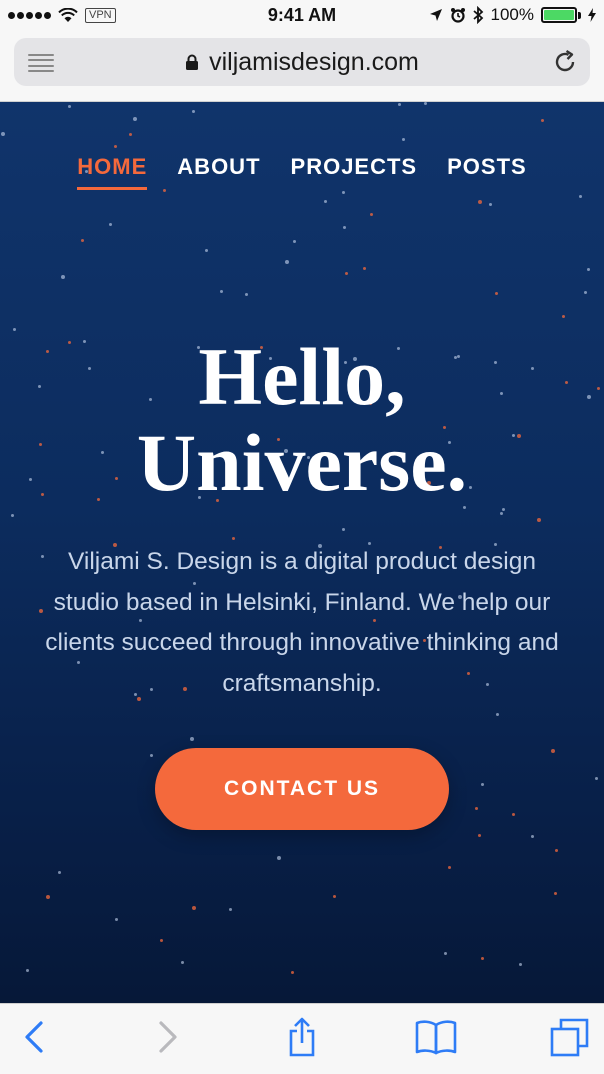  I want to click on browser-chrome-top: viljamisdesign.com, so click(302, 66).